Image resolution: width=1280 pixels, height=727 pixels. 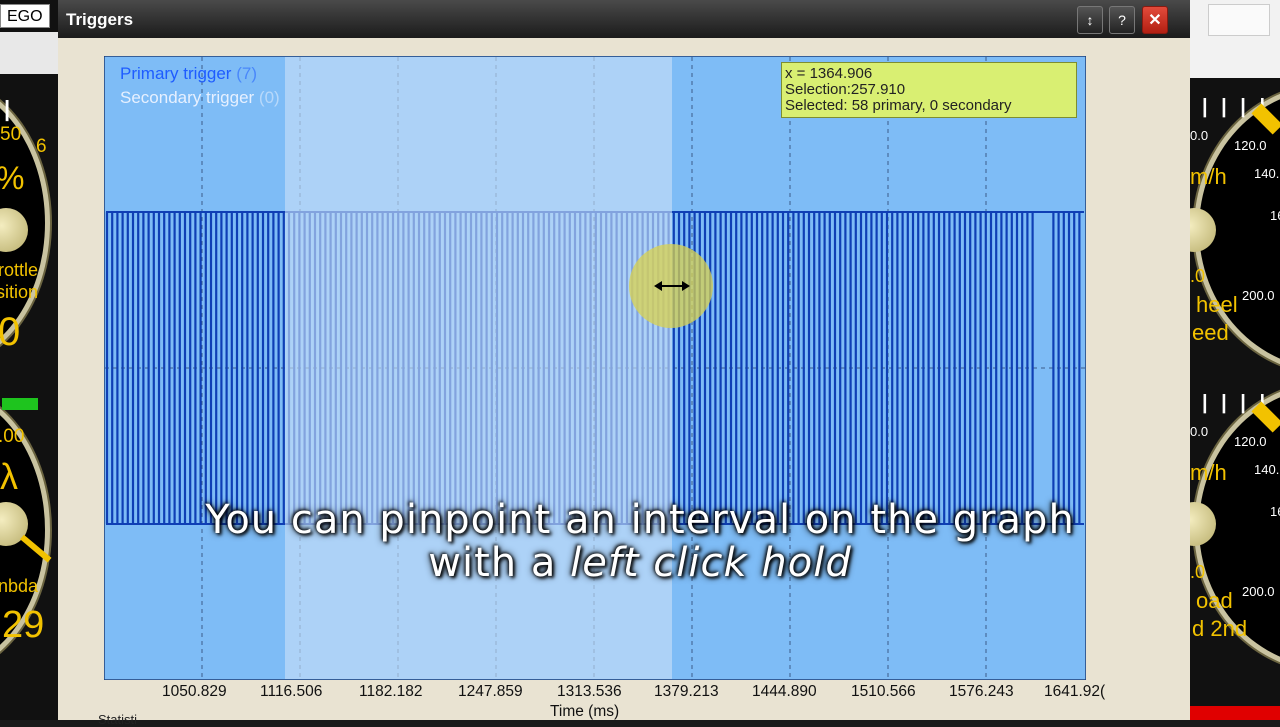 What do you see at coordinates (100, 19) in the screenshot?
I see `window-title: Triggers` at bounding box center [100, 19].